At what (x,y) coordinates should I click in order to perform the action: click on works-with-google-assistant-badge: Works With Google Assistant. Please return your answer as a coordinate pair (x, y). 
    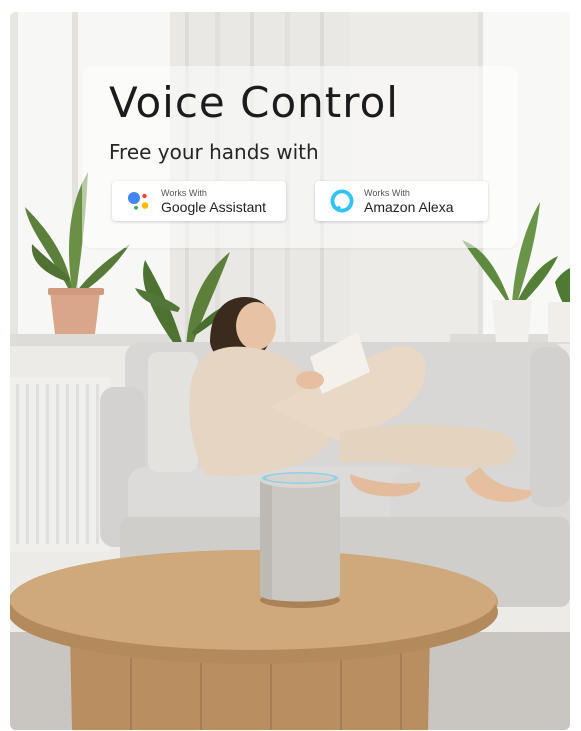
    Looking at the image, I should click on (199, 201).